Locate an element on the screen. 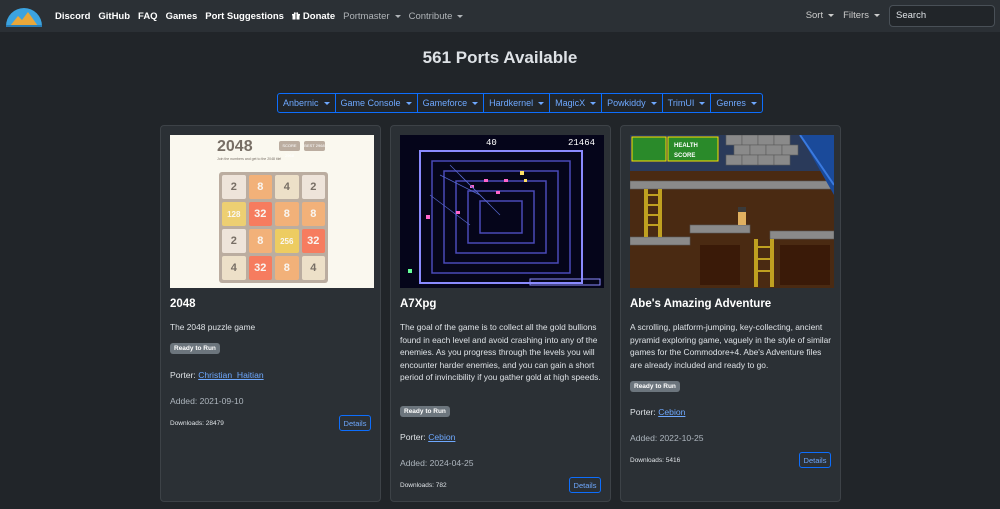  filter-label: Powkiddy is located at coordinates (626, 103).